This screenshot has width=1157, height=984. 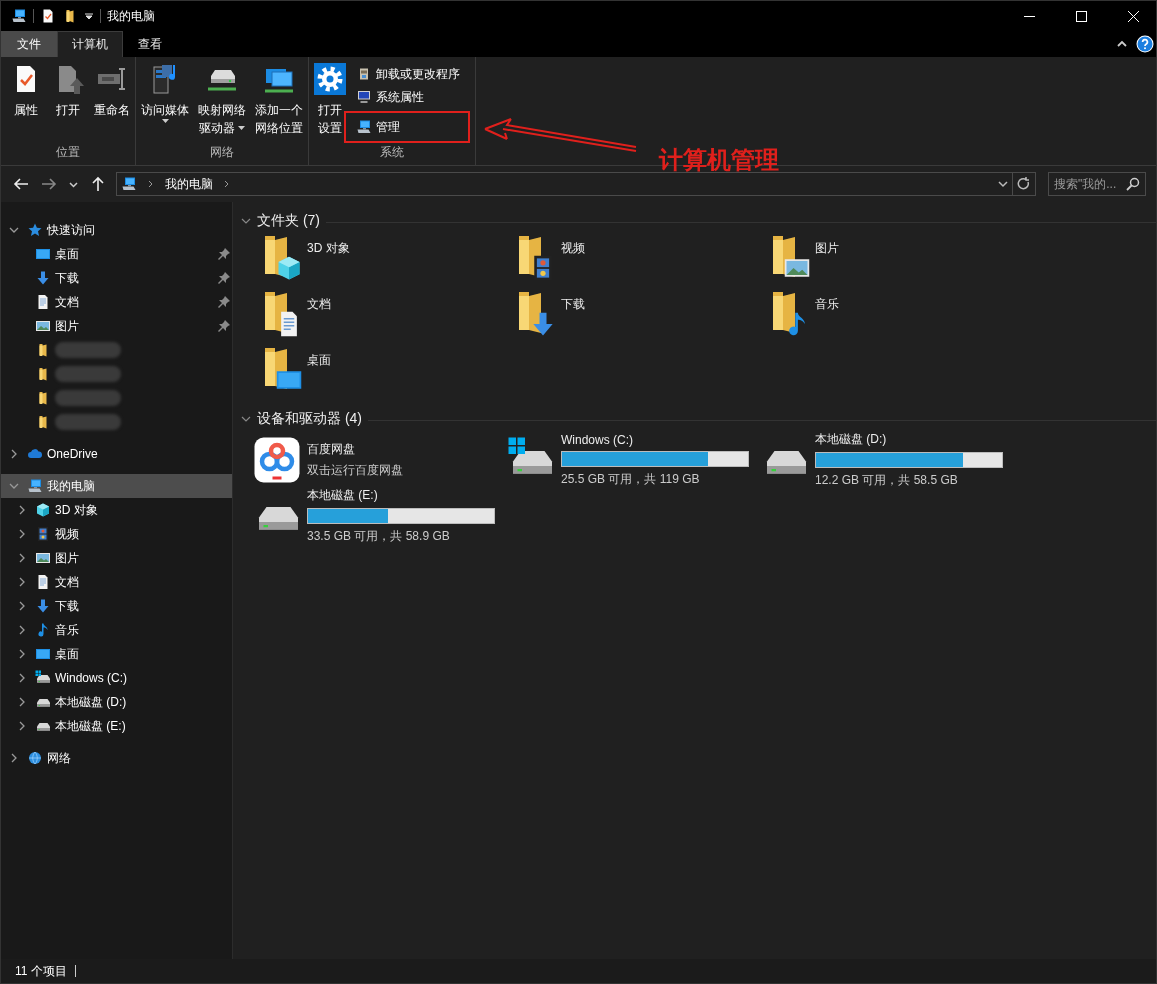 I want to click on item-label: 3D 对象, so click(x=328, y=248).